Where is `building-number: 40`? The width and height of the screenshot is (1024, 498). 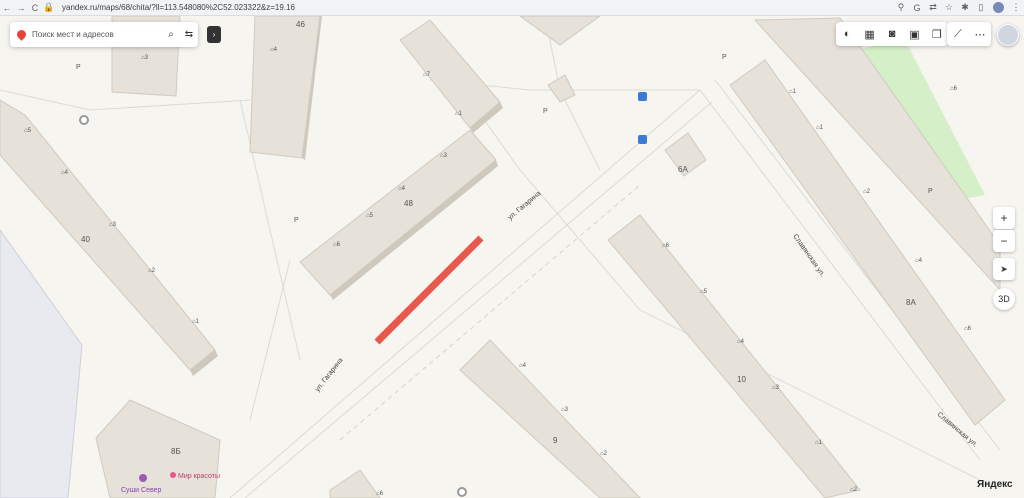 building-number: 40 is located at coordinates (85, 239).